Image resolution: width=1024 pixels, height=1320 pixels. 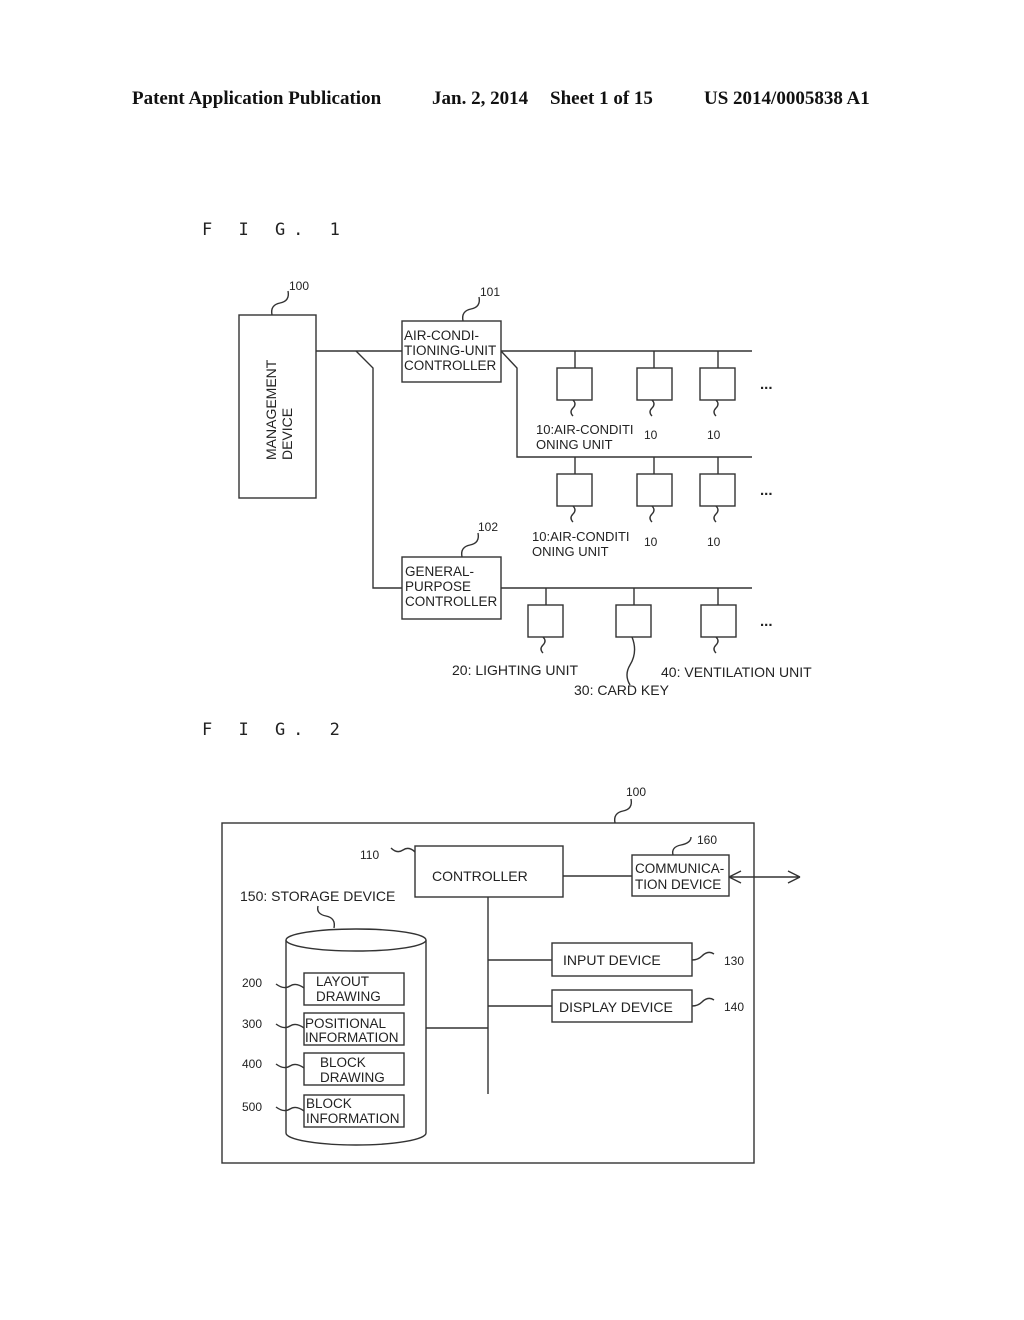 What do you see at coordinates (612, 960) in the screenshot?
I see `input-device-label: INPUT DEVICE` at bounding box center [612, 960].